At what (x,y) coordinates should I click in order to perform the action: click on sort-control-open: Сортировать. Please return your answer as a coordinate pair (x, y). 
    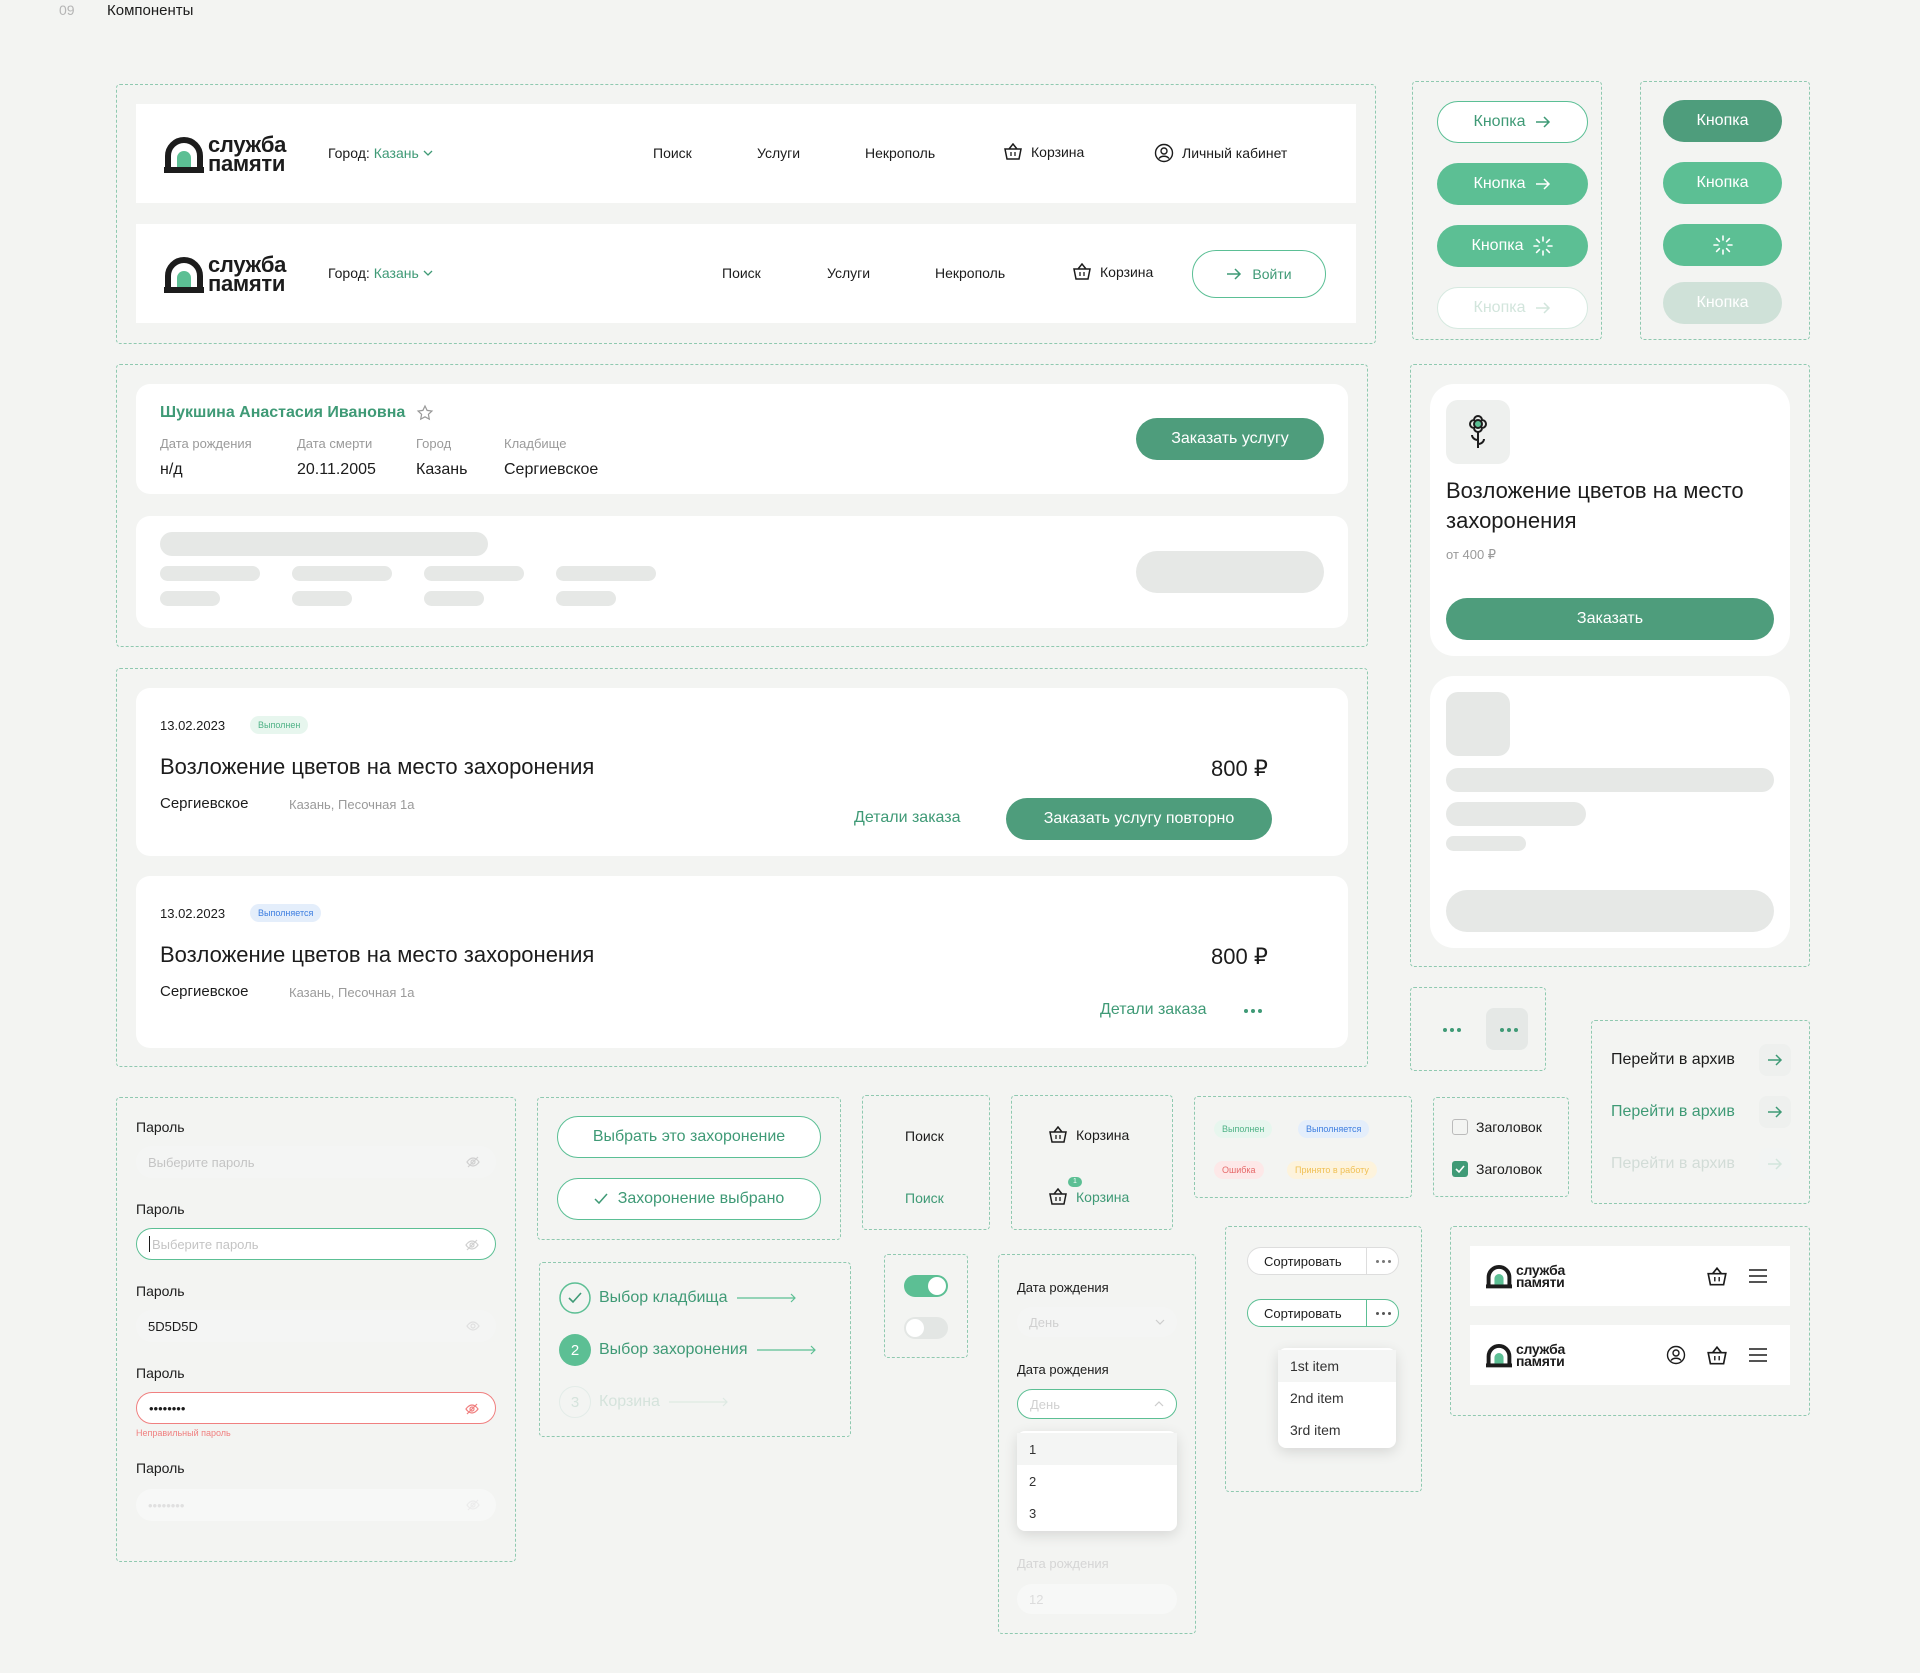
    Looking at the image, I should click on (1323, 1313).